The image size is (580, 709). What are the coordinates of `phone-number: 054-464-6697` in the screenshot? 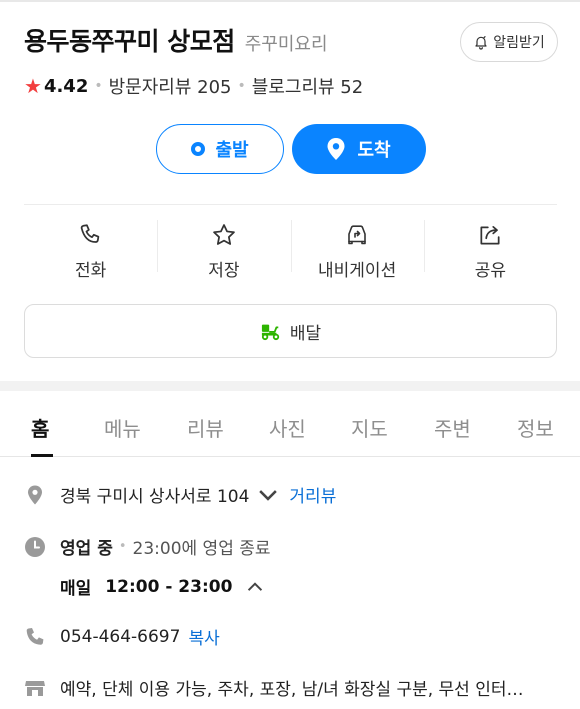 It's located at (120, 637).